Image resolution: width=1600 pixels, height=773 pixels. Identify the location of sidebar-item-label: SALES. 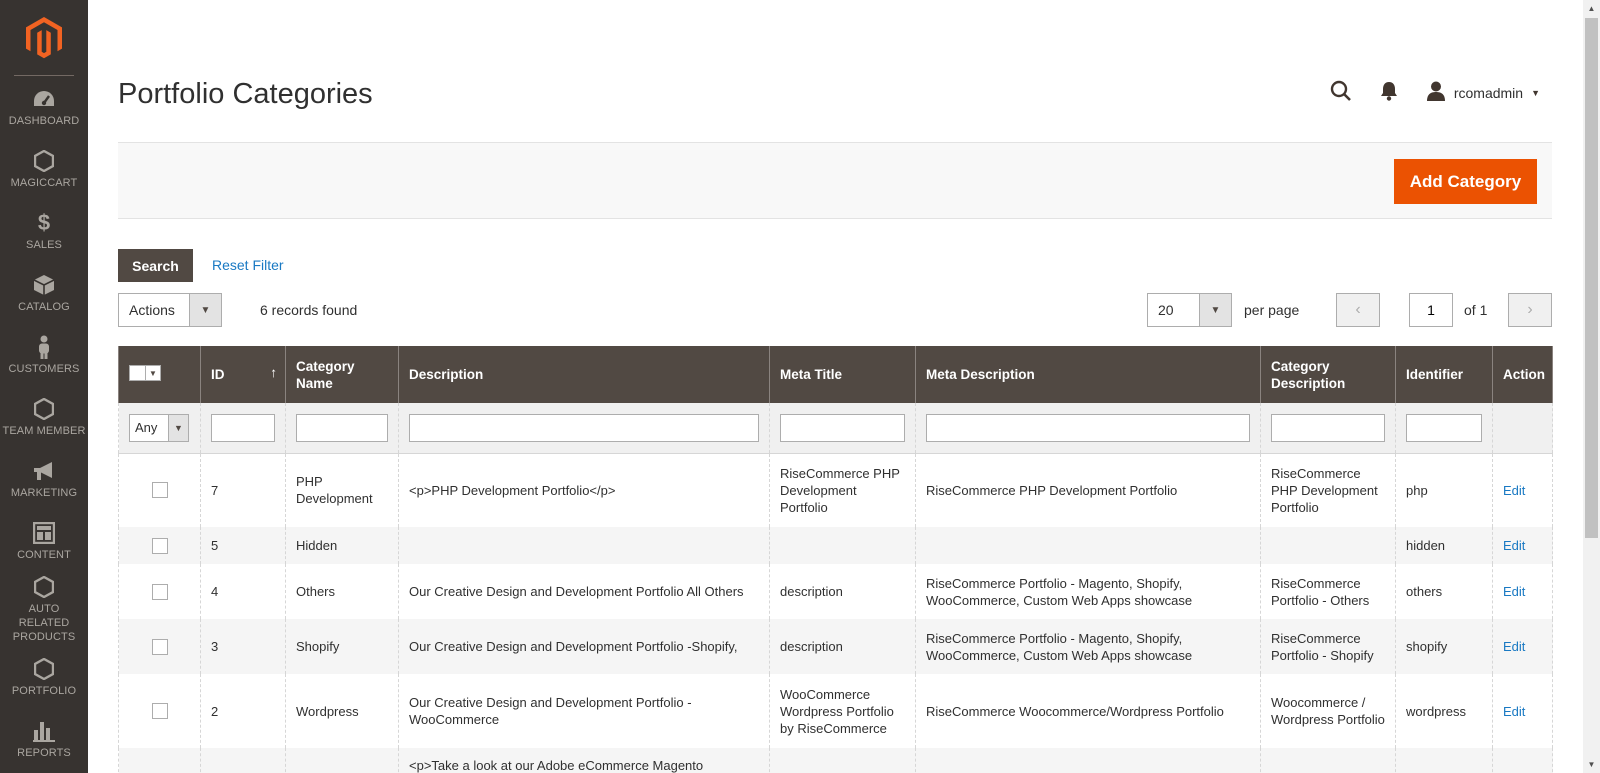
(44, 244).